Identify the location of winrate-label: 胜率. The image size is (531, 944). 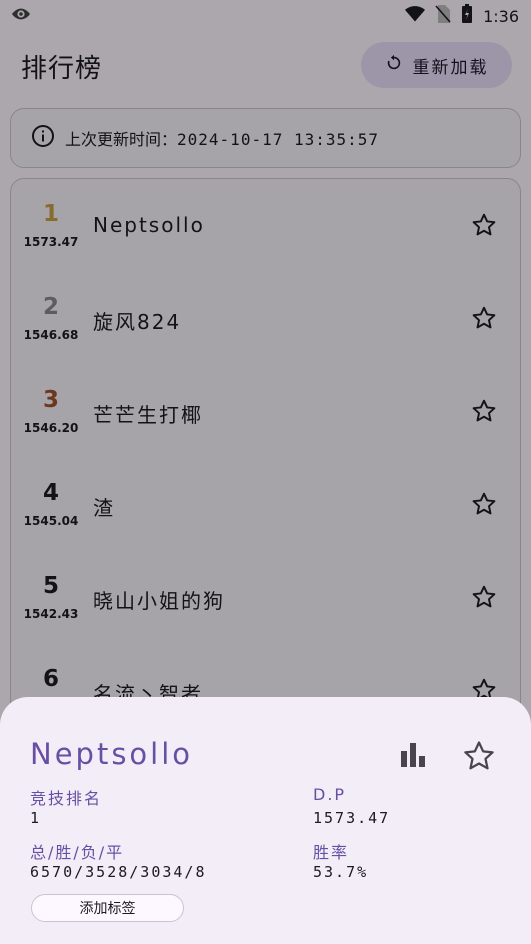
(331, 852).